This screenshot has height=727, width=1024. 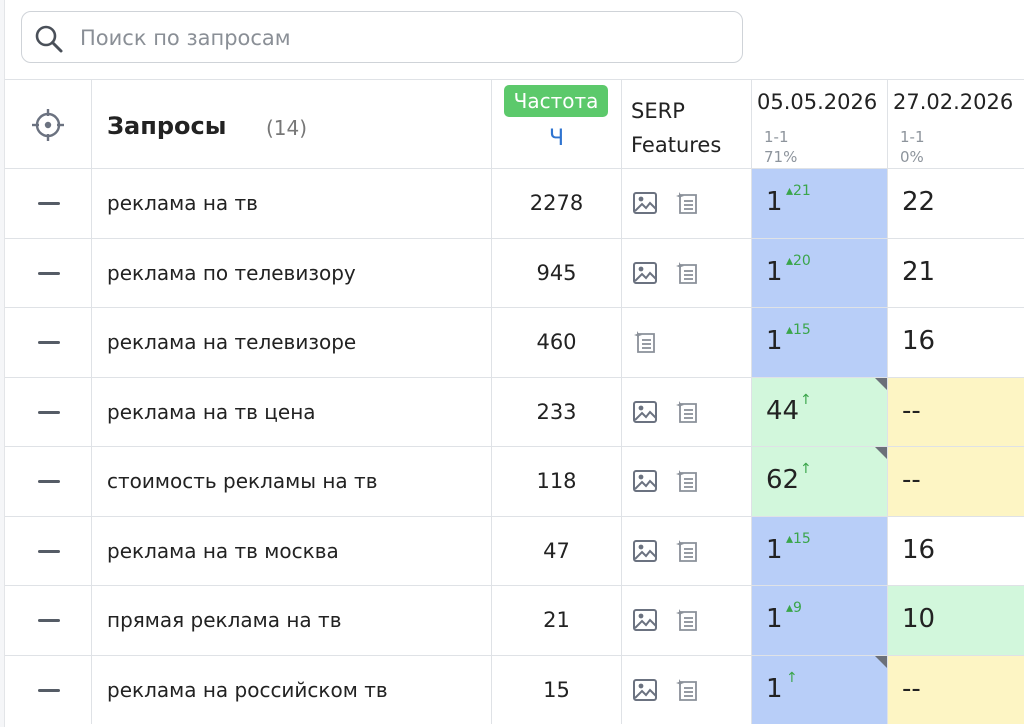 What do you see at coordinates (557, 124) in the screenshot?
I see `header-frequency: Частота Ч` at bounding box center [557, 124].